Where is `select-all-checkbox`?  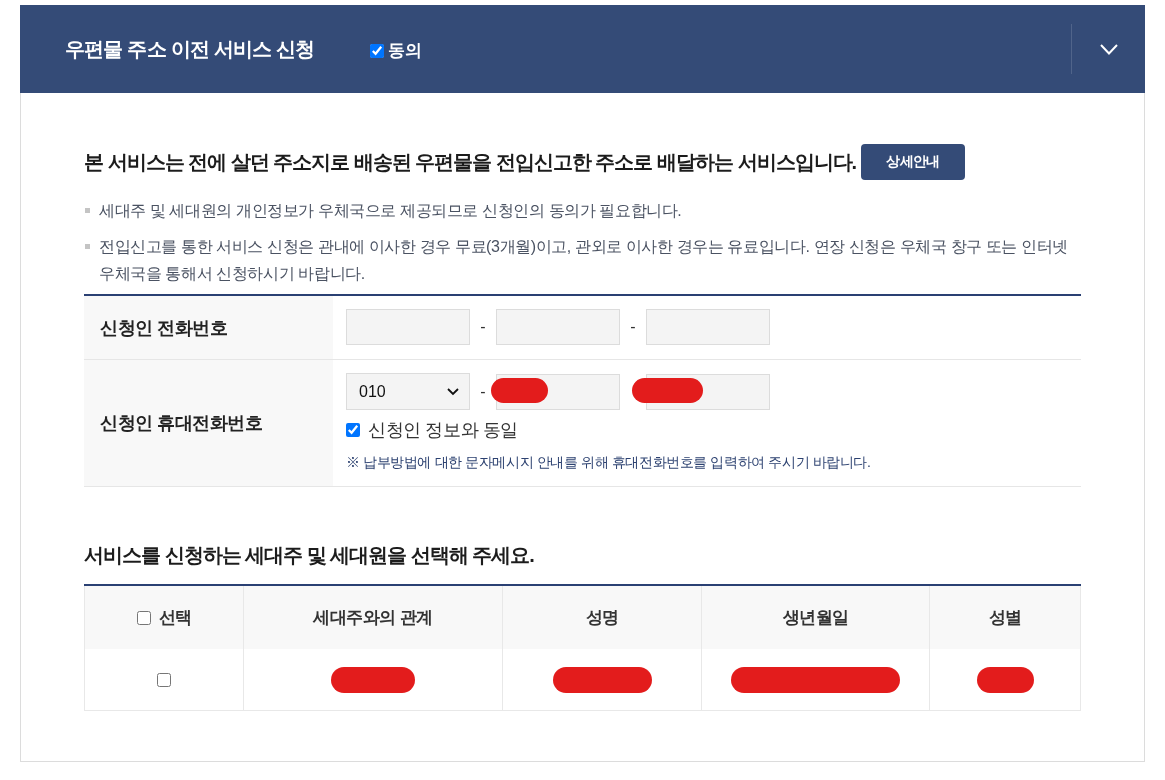
select-all-checkbox is located at coordinates (143, 617).